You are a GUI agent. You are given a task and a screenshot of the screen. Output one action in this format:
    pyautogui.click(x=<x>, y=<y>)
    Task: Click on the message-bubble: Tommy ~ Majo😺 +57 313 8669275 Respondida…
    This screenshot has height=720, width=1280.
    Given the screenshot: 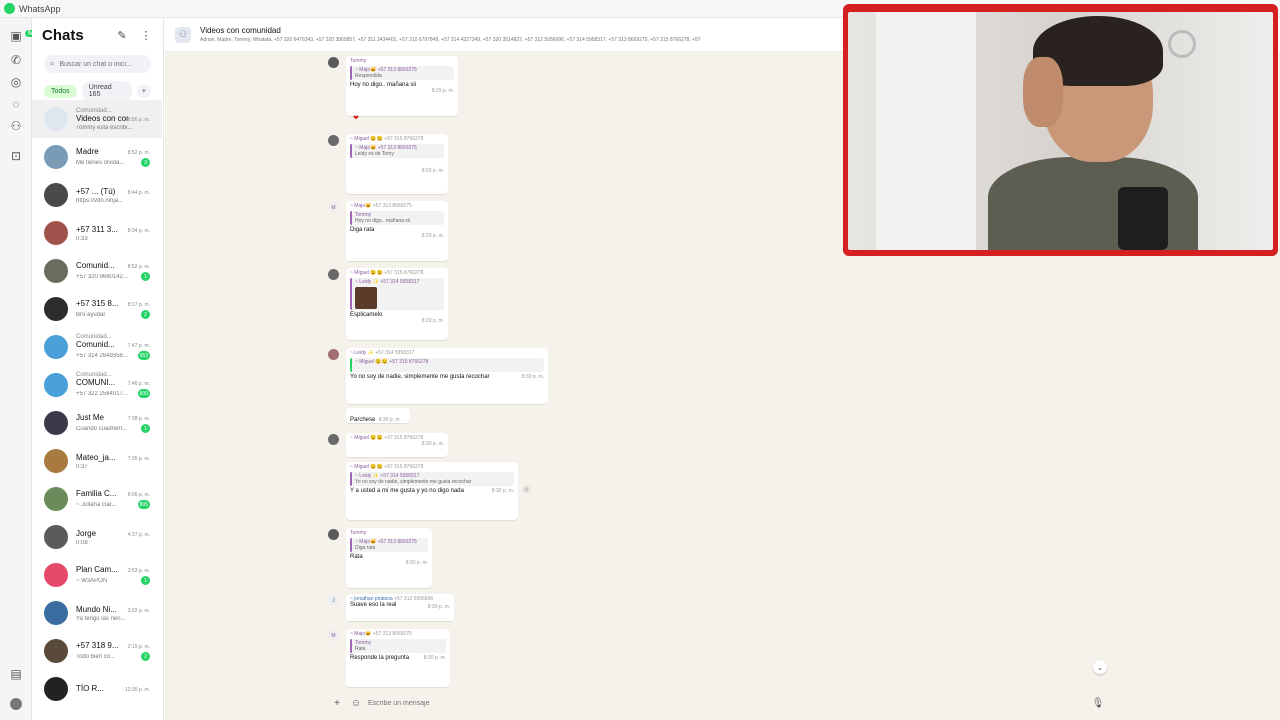 What is the action you would take?
    pyautogui.click(x=402, y=86)
    